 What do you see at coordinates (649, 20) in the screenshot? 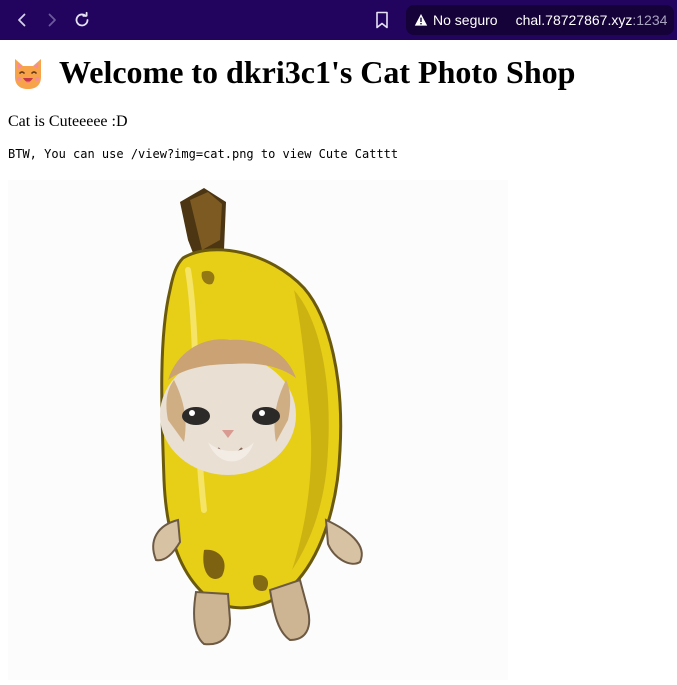
I see `url-port: :1234` at bounding box center [649, 20].